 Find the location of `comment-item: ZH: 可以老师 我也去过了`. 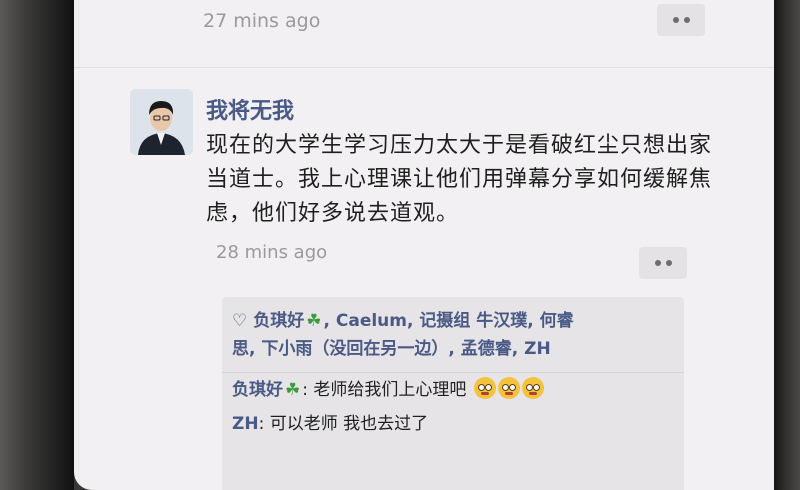

comment-item: ZH: 可以老师 我也去过了 is located at coordinates (330, 424).